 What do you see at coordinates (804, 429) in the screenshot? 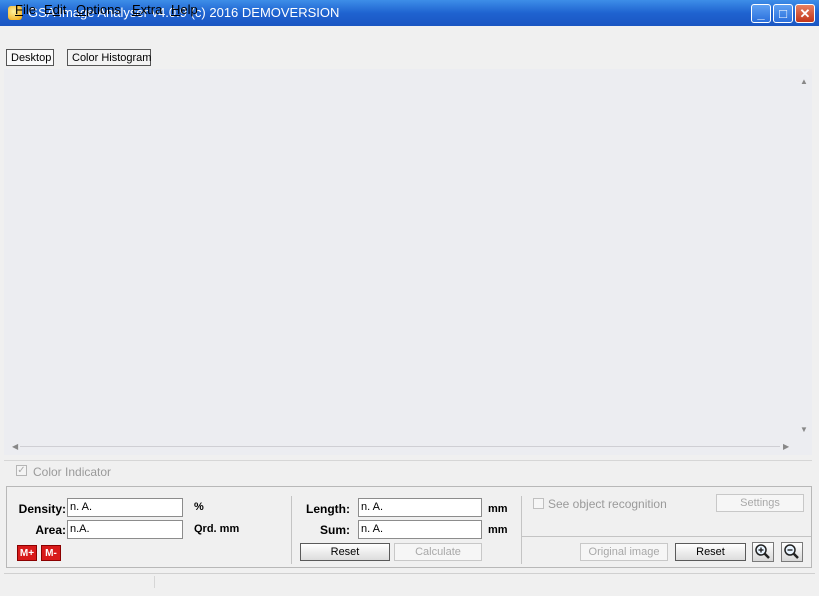
I see `scroll-down-icon: ▼` at bounding box center [804, 429].